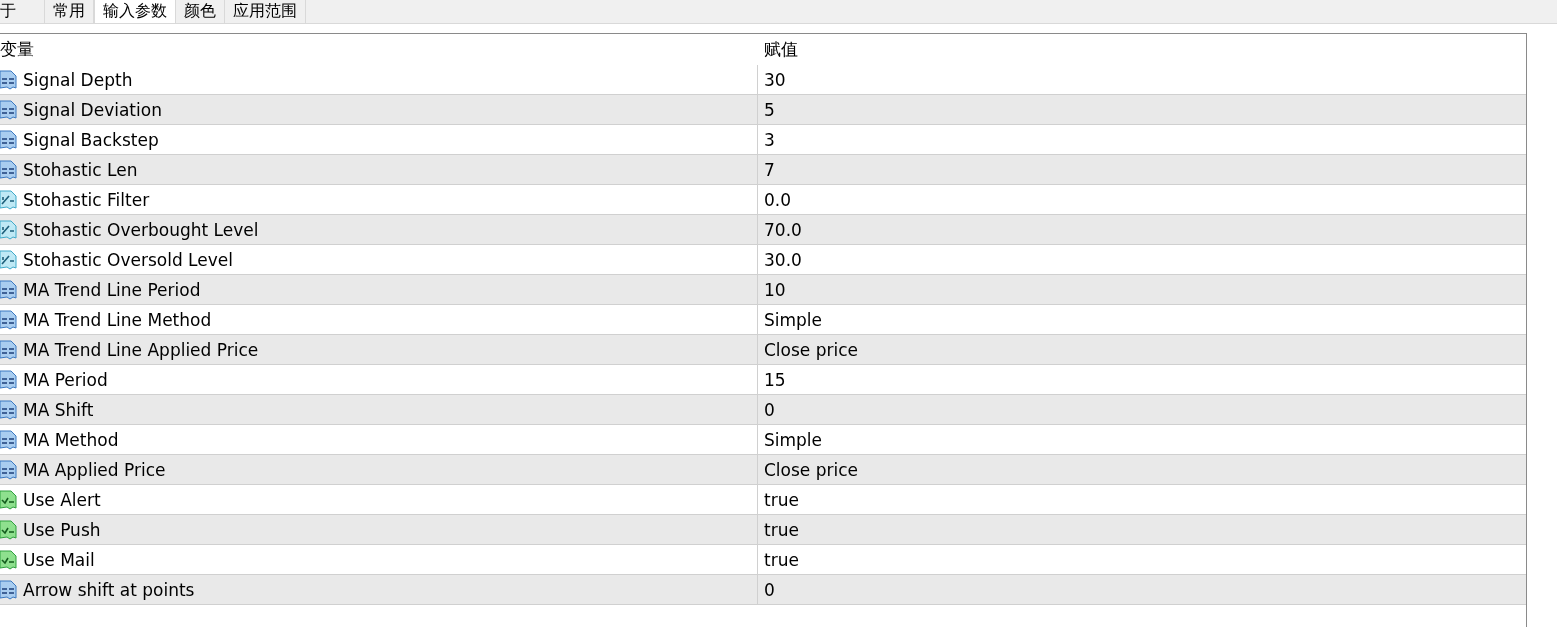 The height and width of the screenshot is (627, 1557). I want to click on variable-name: MA Trend Line Period, so click(112, 289).